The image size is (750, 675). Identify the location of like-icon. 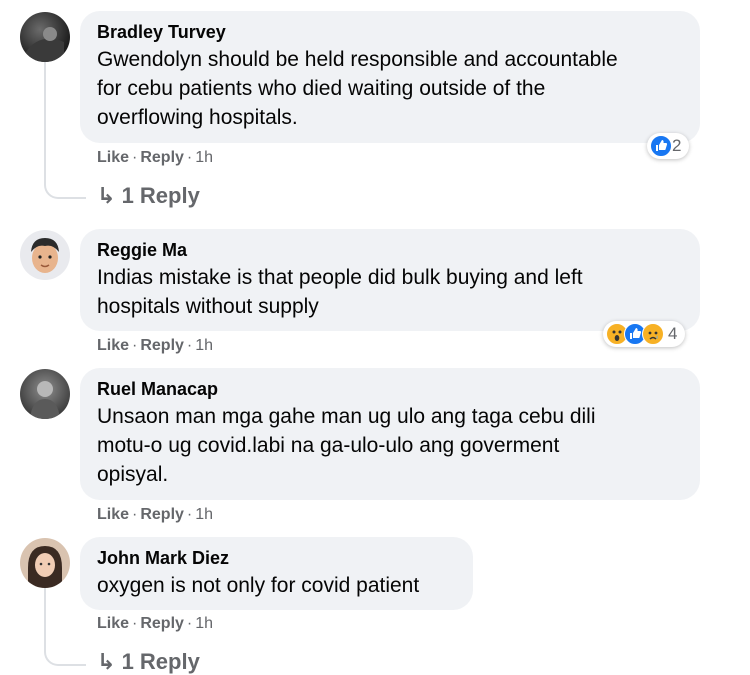
(661, 146).